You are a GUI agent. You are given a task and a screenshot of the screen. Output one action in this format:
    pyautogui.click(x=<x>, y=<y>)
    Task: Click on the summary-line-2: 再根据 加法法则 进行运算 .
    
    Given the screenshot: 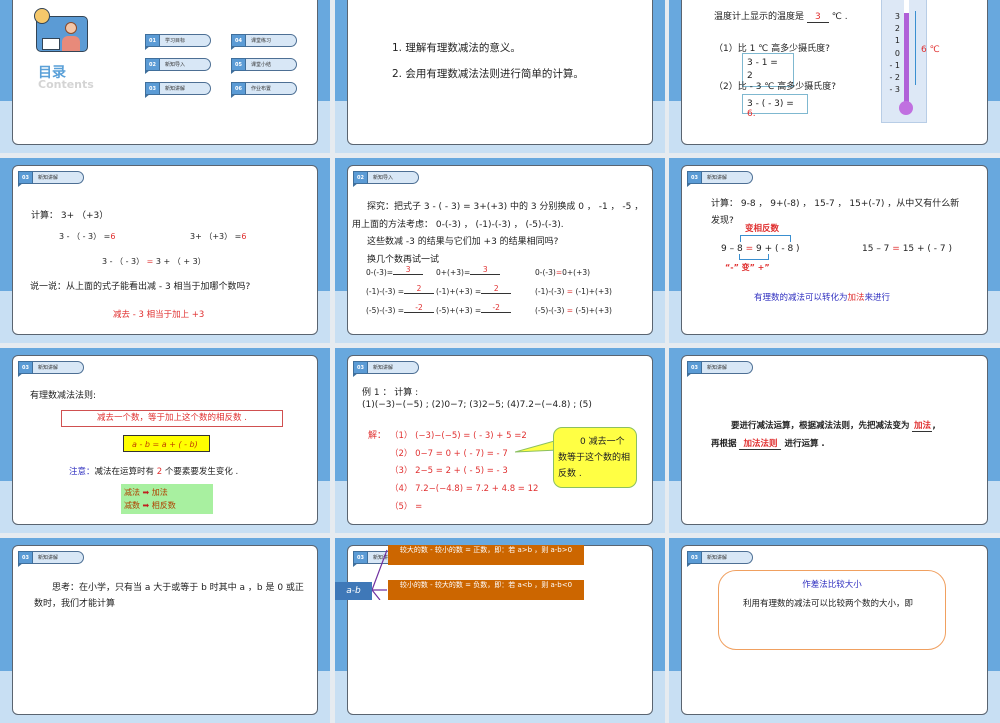 What is the action you would take?
    pyautogui.click(x=768, y=443)
    